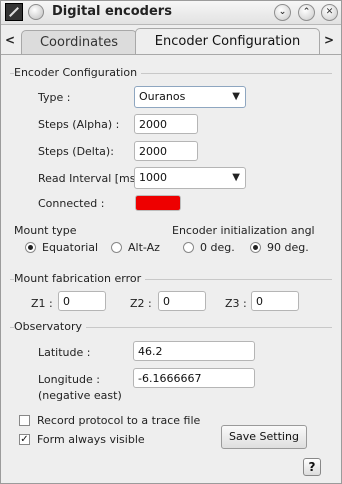  What do you see at coordinates (24, 439) in the screenshot?
I see `always-visible-checkbox: ✓` at bounding box center [24, 439].